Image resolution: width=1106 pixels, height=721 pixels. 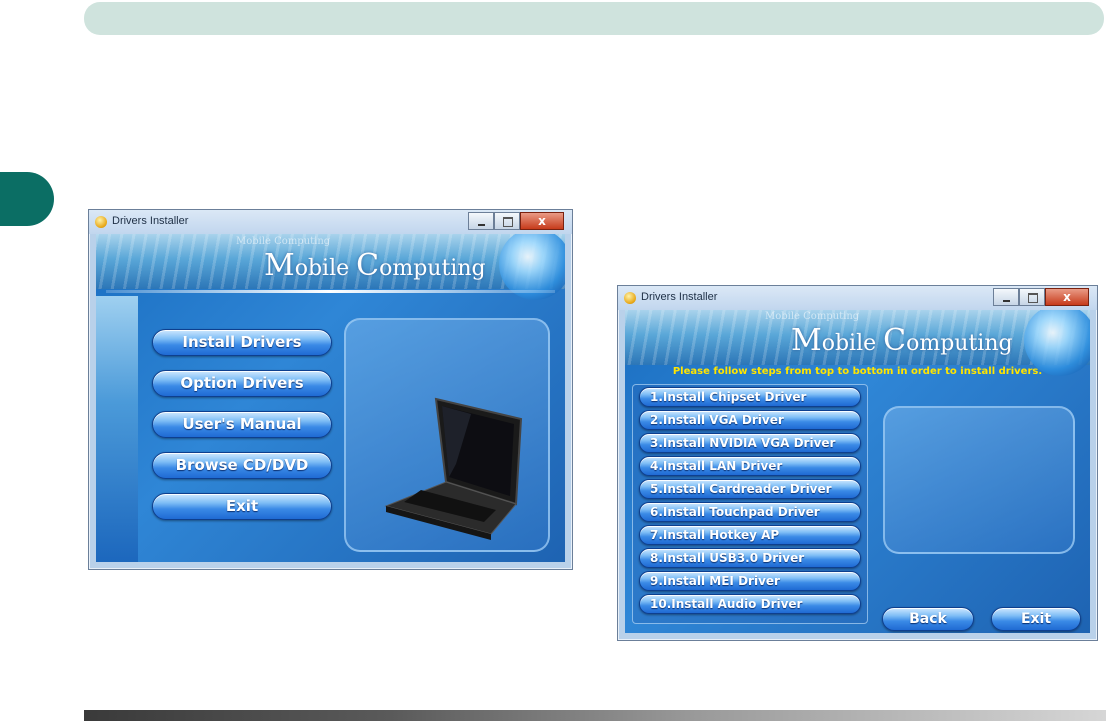 What do you see at coordinates (453, 468) in the screenshot?
I see `laptop-image` at bounding box center [453, 468].